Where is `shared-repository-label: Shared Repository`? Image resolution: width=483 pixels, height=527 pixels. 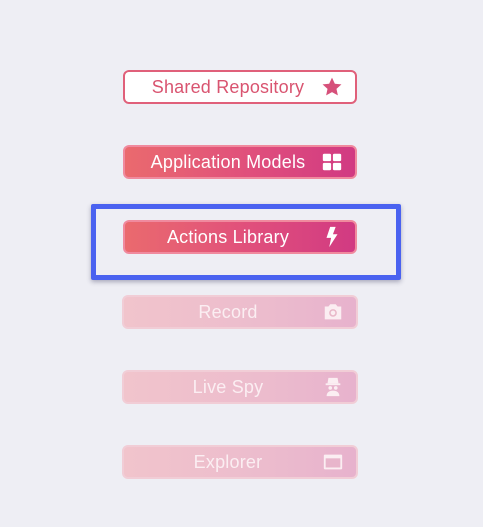 shared-repository-label: Shared Repository is located at coordinates (228, 86).